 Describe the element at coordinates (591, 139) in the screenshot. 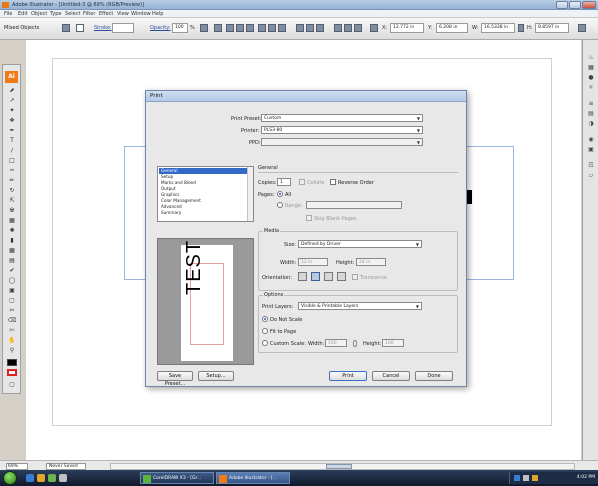

I see `appearance-panel-icon: ◉` at that location.